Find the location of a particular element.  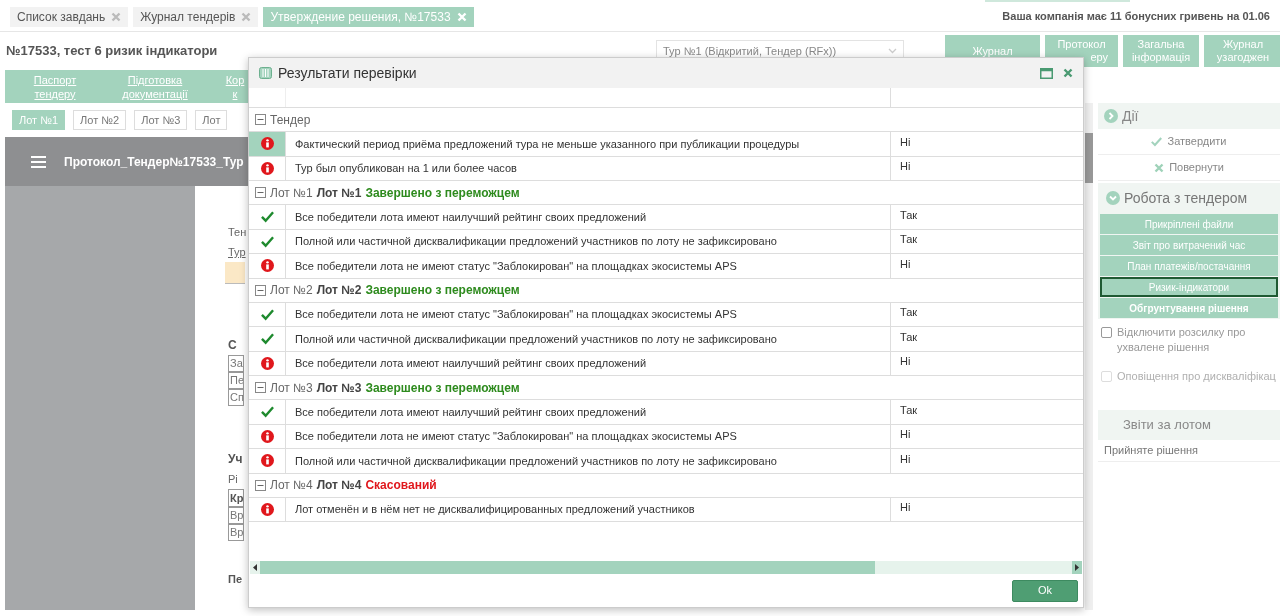

group-name: Лот №2 is located at coordinates (339, 290).